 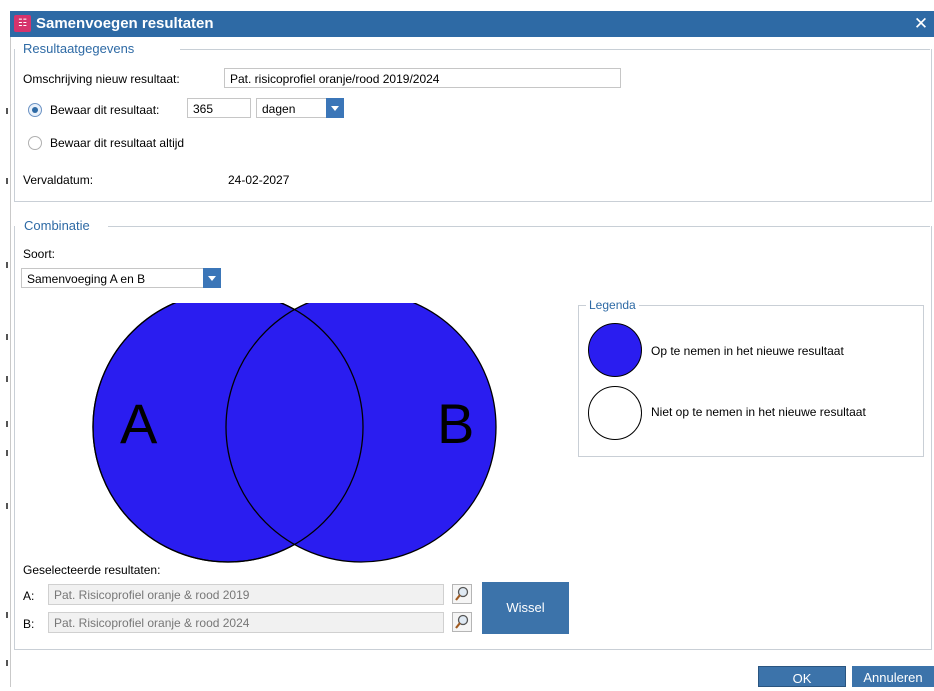 I want to click on dialog-titlebar: ☷ Samenvoegen resultaten ✕, so click(x=472, y=24).